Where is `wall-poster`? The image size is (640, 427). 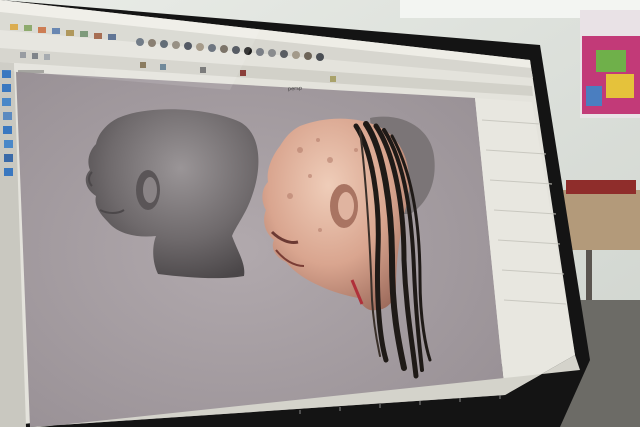
wall-poster is located at coordinates (610, 64).